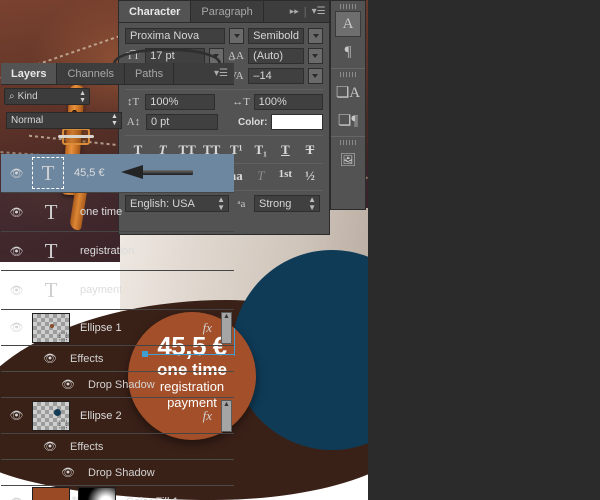 The width and height of the screenshot is (600, 500). I want to click on font-family-field: Proxima Nova, so click(175, 36).